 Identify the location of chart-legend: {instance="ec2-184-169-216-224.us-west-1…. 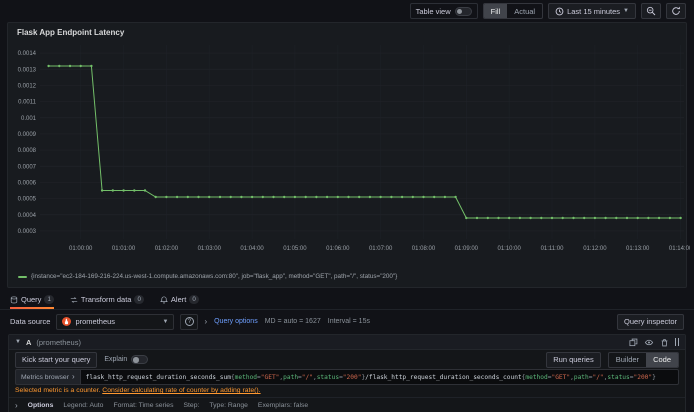
(347, 276).